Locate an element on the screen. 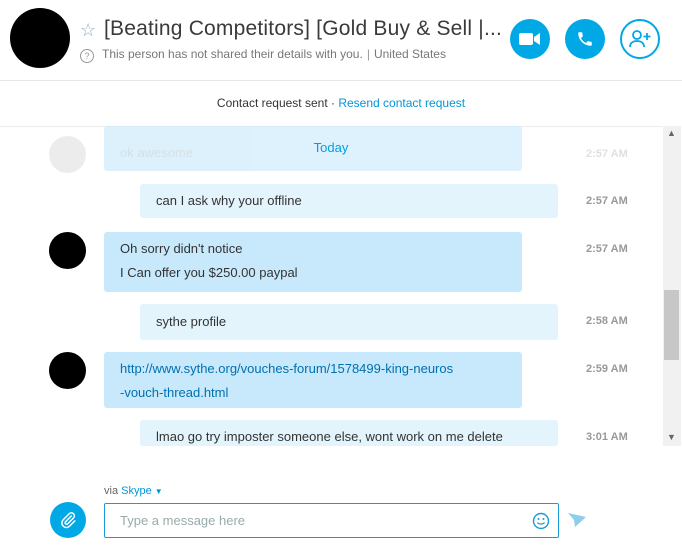  message-bubble: sythe profile is located at coordinates (349, 322).